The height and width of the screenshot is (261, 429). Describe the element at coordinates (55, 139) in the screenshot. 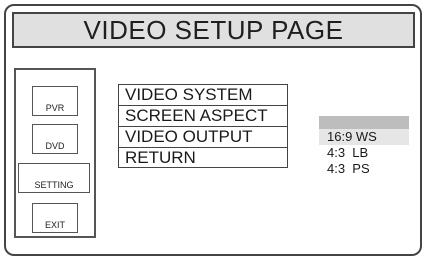

I see `dvd-button: DVD` at that location.